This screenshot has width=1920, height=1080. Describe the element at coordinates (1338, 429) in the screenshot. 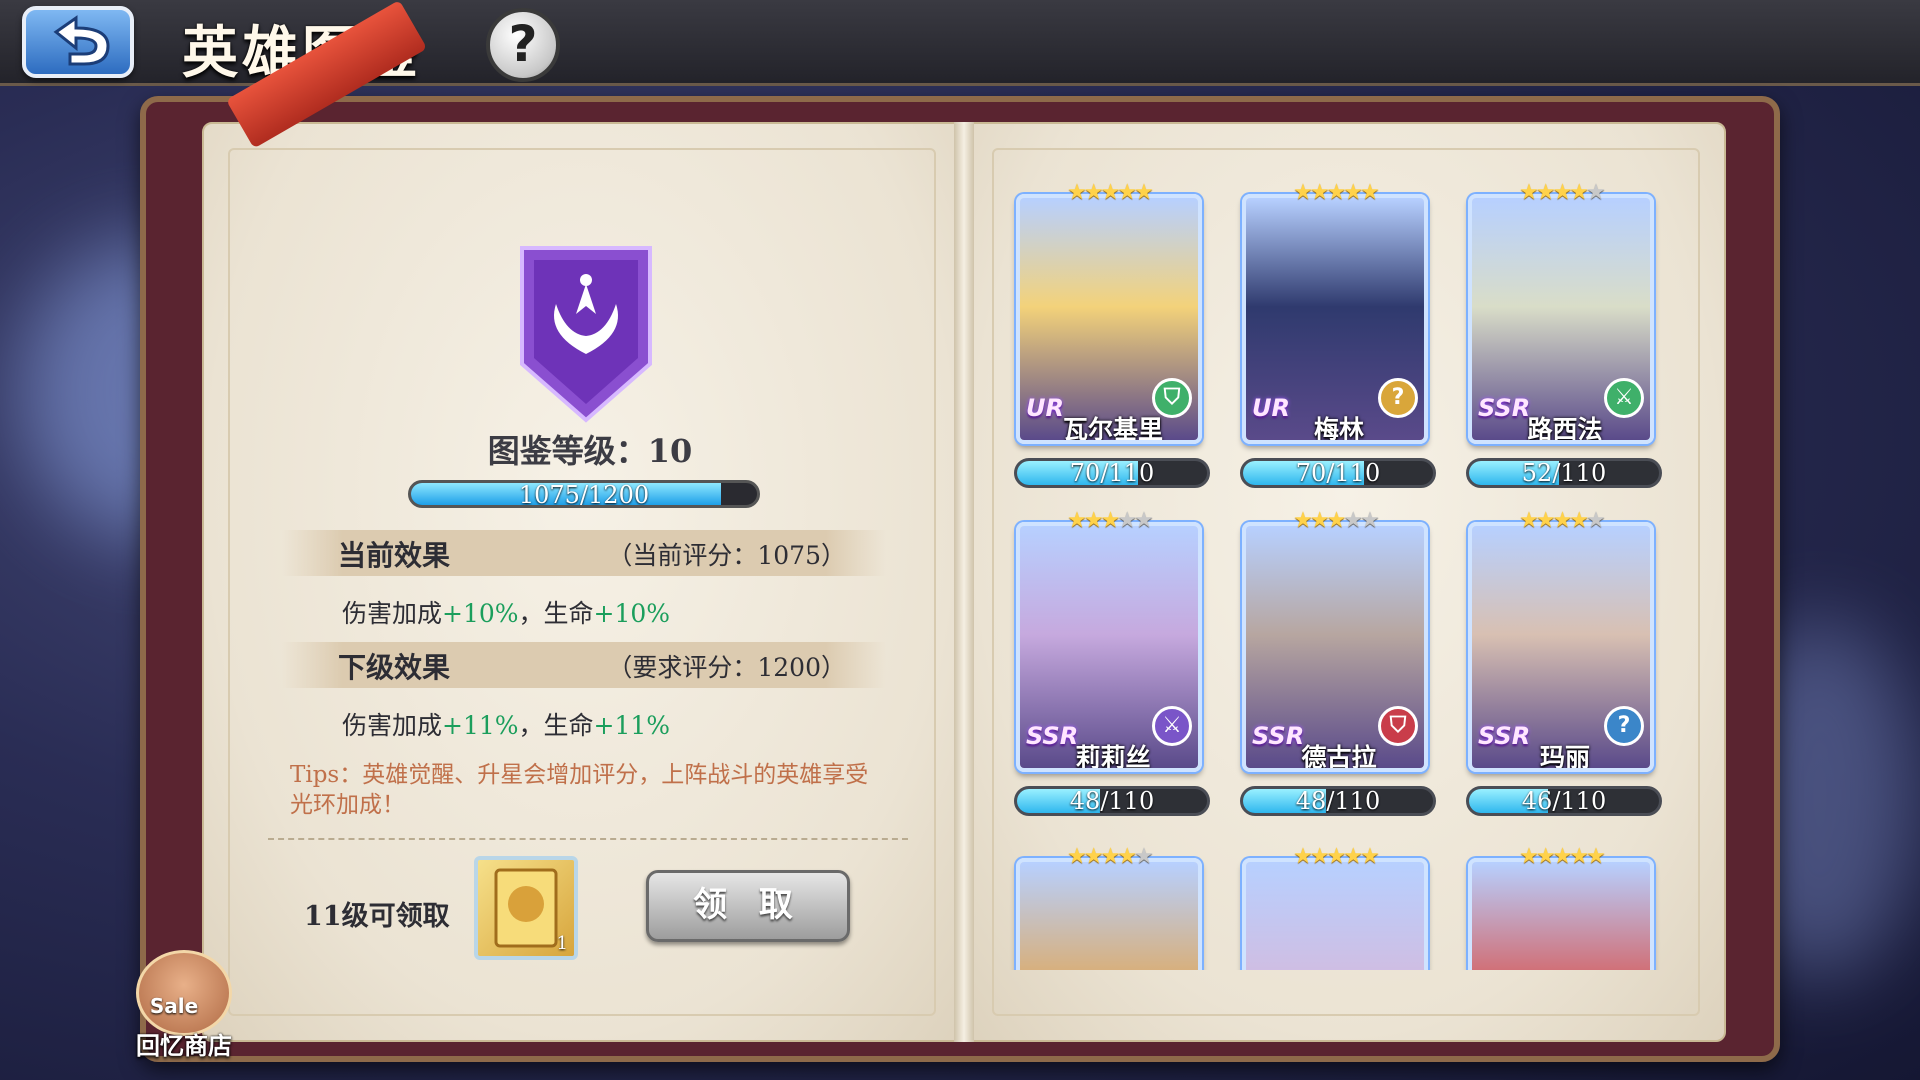

I see `hero-name: 梅林` at that location.